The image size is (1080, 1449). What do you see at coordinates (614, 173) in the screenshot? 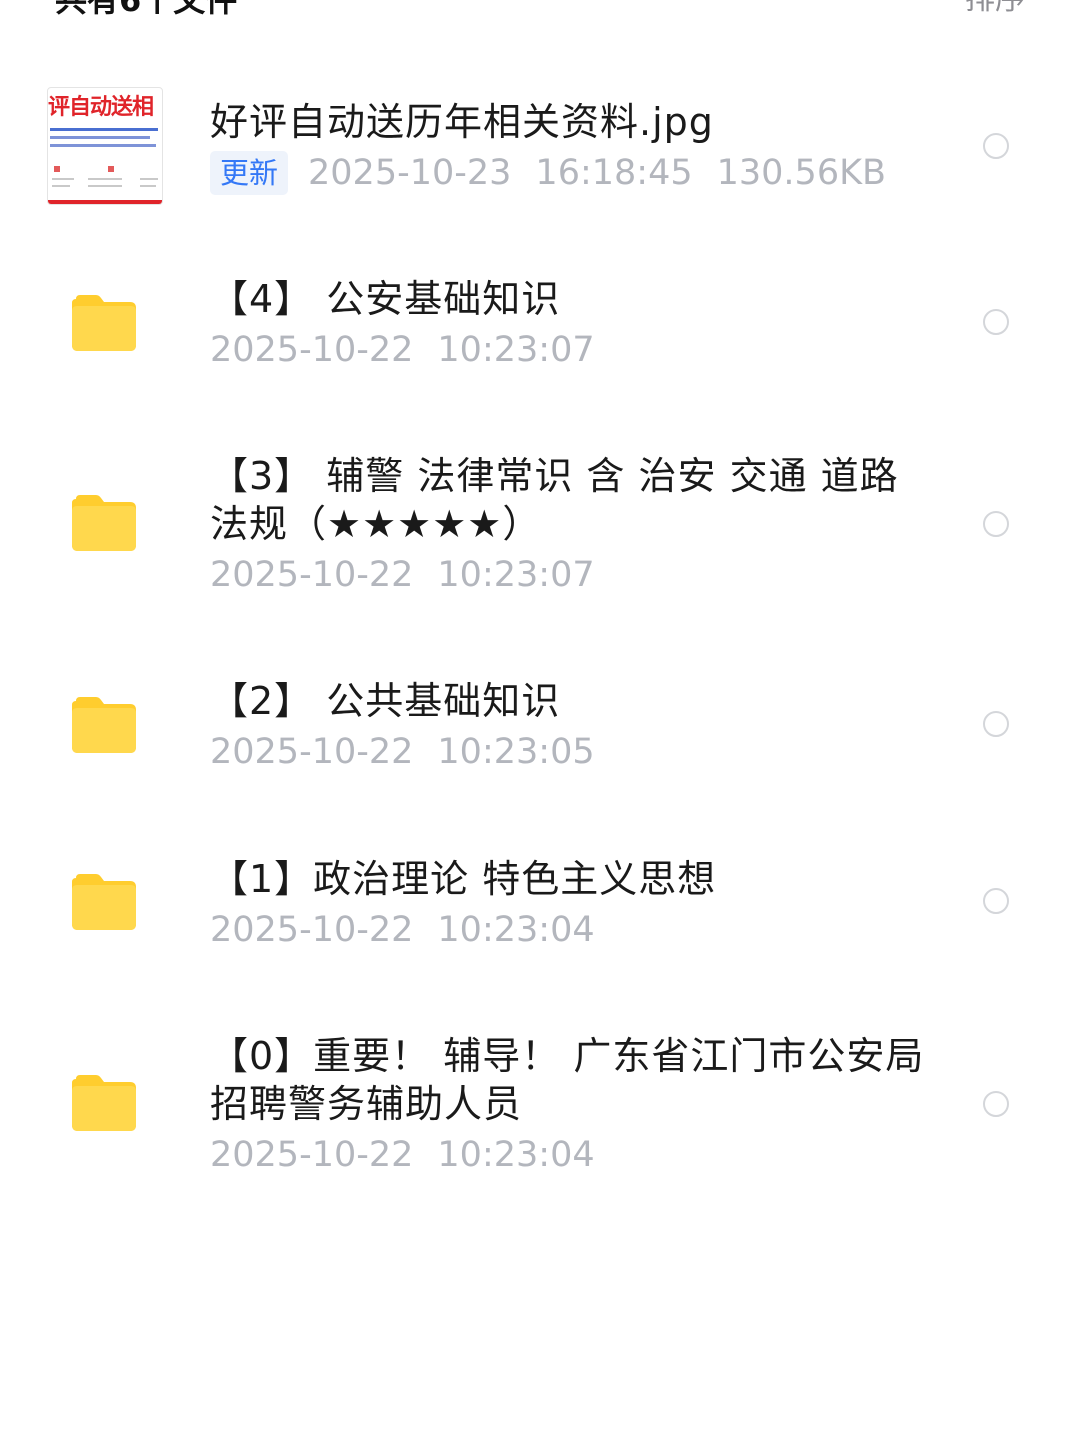
I see `file-time: 16:18:45` at bounding box center [614, 173].